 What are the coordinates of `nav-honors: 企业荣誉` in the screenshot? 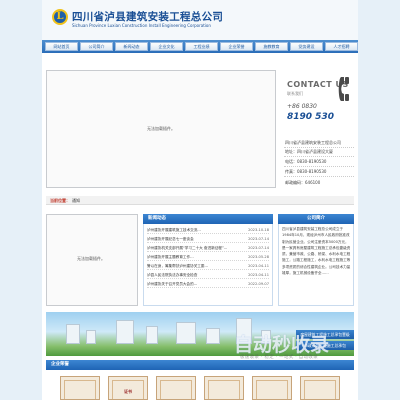 It's located at (236, 46).